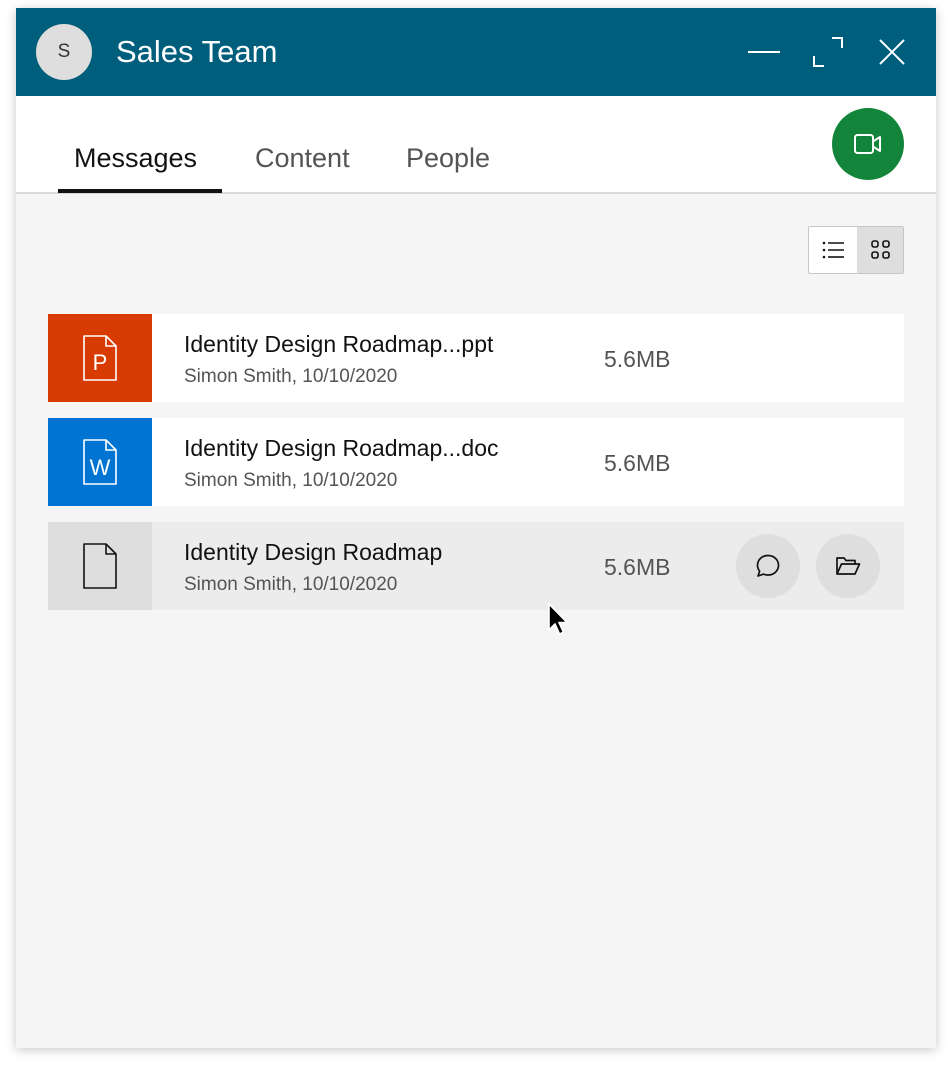  I want to click on minimize-button, so click(764, 52).